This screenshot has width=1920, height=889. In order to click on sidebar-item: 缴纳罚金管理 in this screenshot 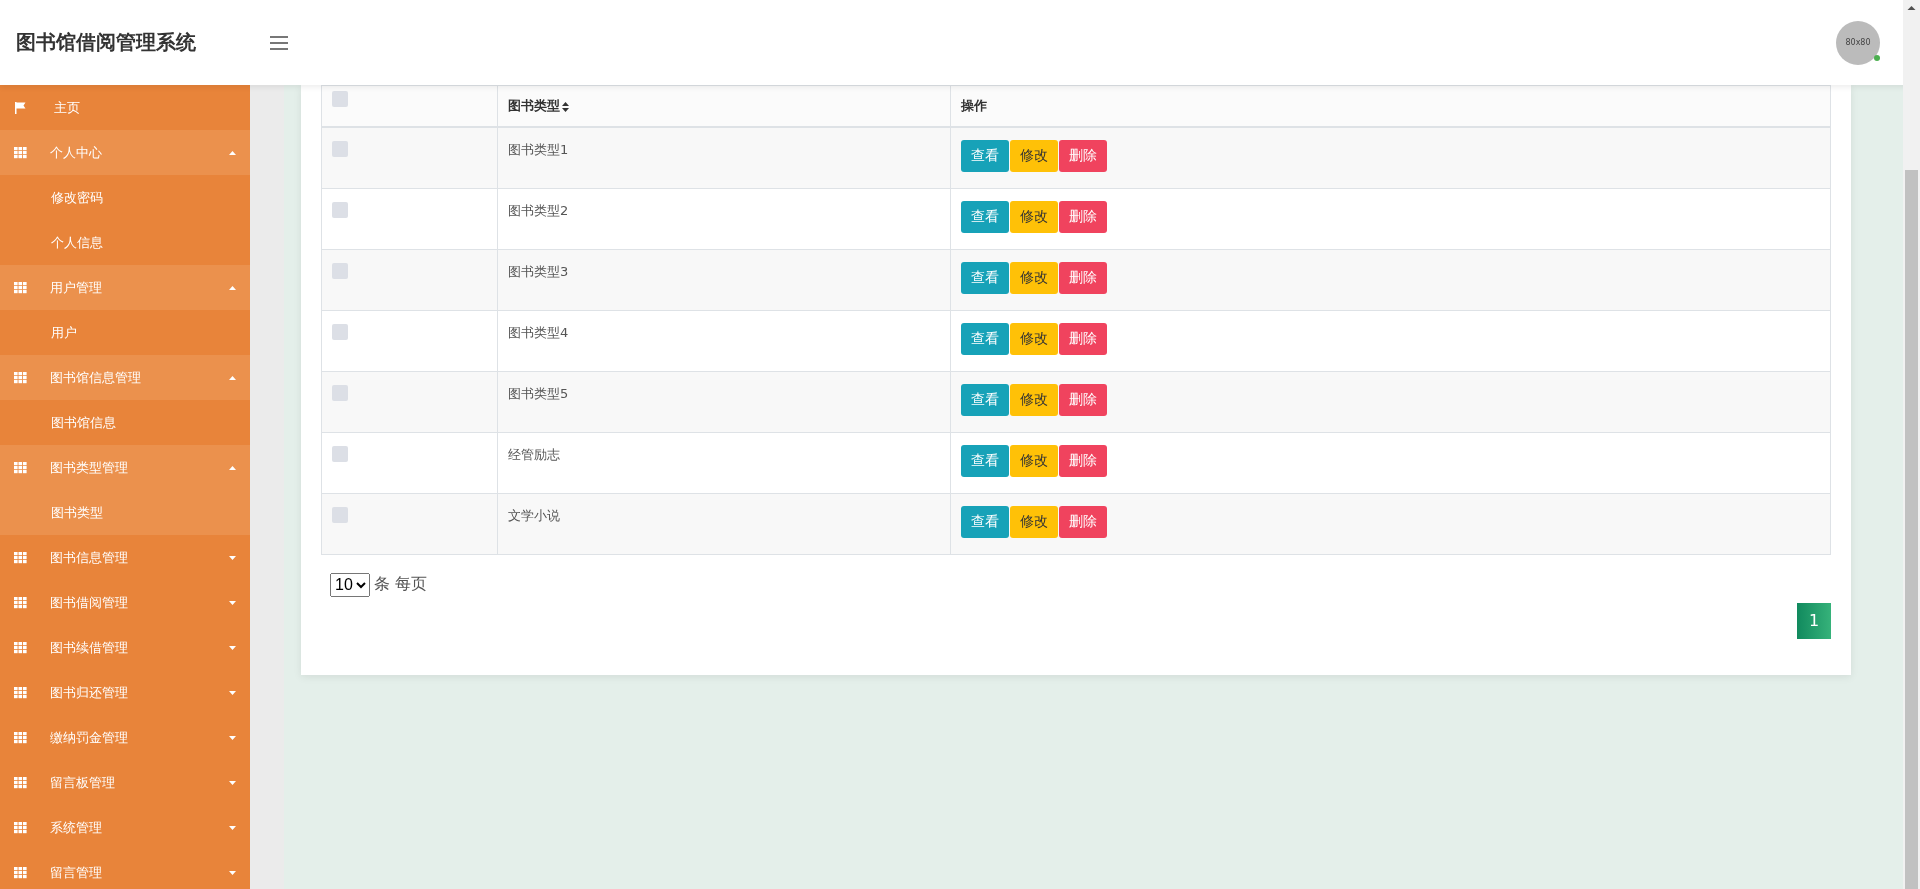, I will do `click(125, 737)`.